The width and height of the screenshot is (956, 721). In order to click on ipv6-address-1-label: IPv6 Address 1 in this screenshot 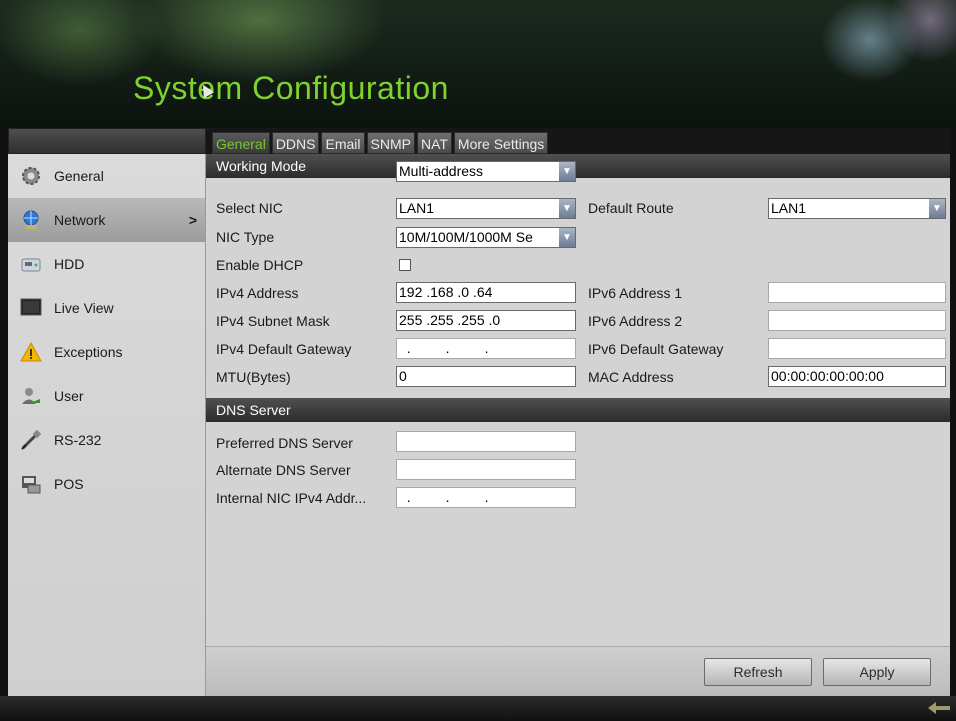, I will do `click(635, 293)`.